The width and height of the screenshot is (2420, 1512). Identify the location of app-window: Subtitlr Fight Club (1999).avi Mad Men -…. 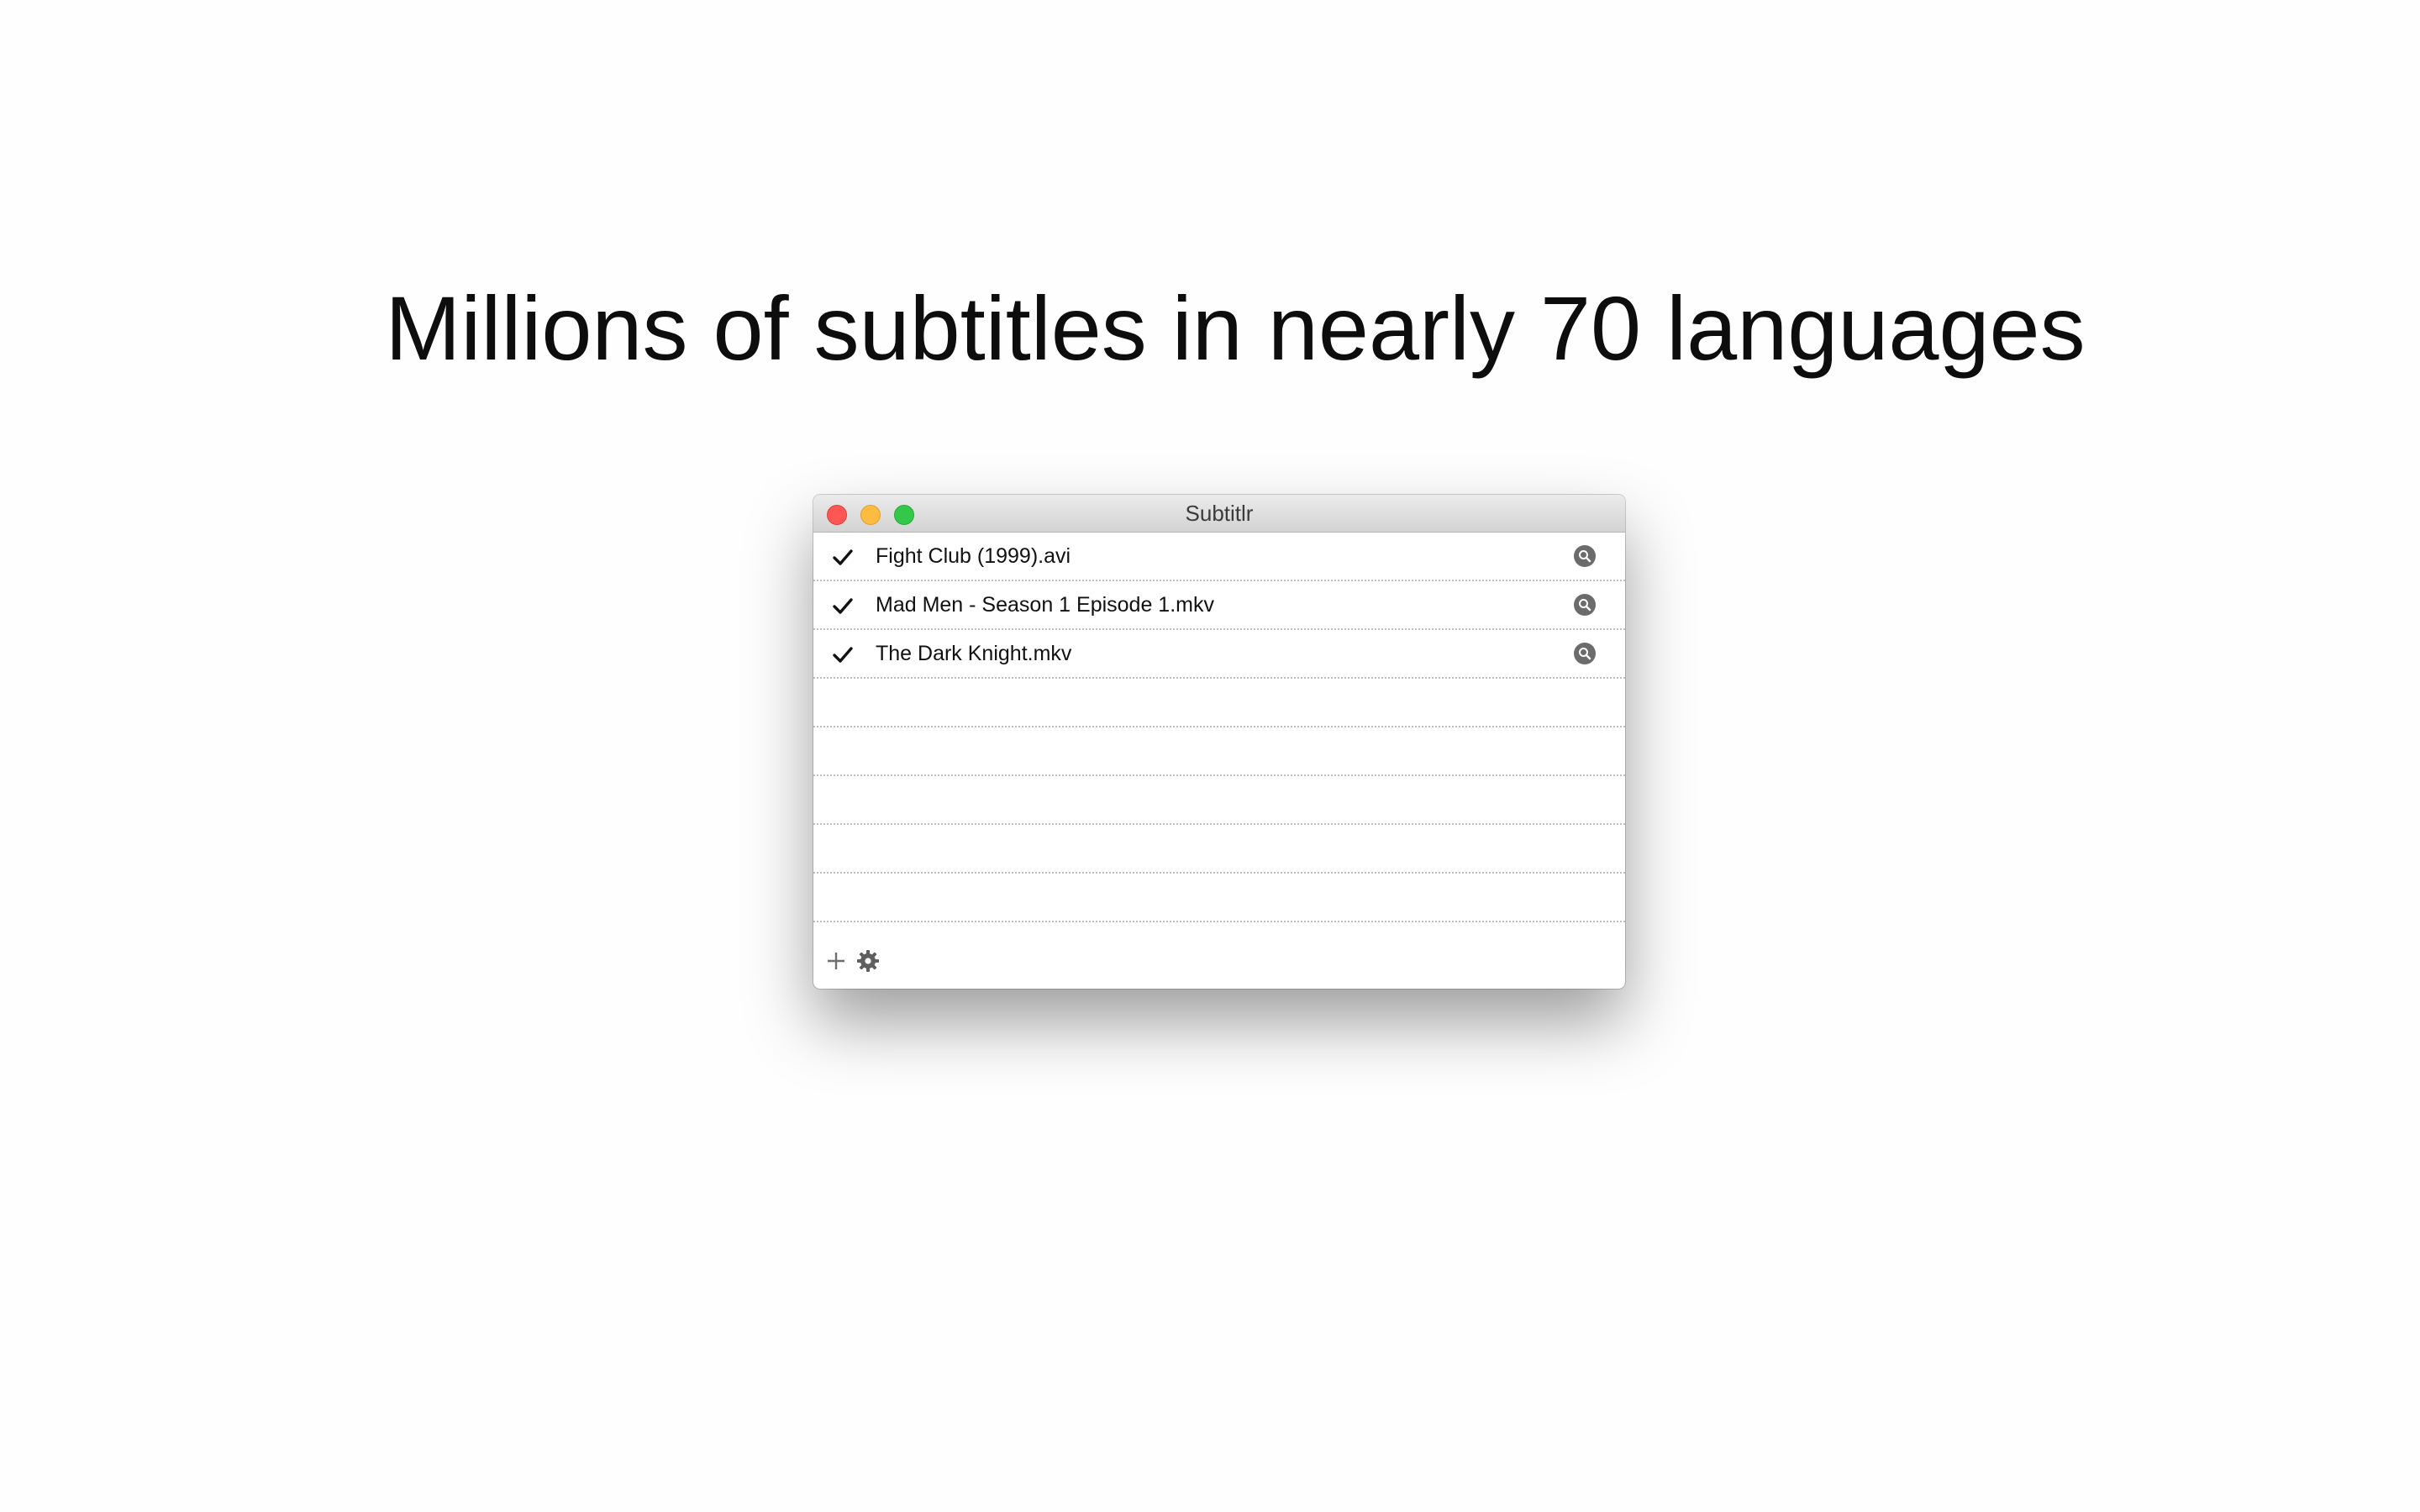
(1219, 742).